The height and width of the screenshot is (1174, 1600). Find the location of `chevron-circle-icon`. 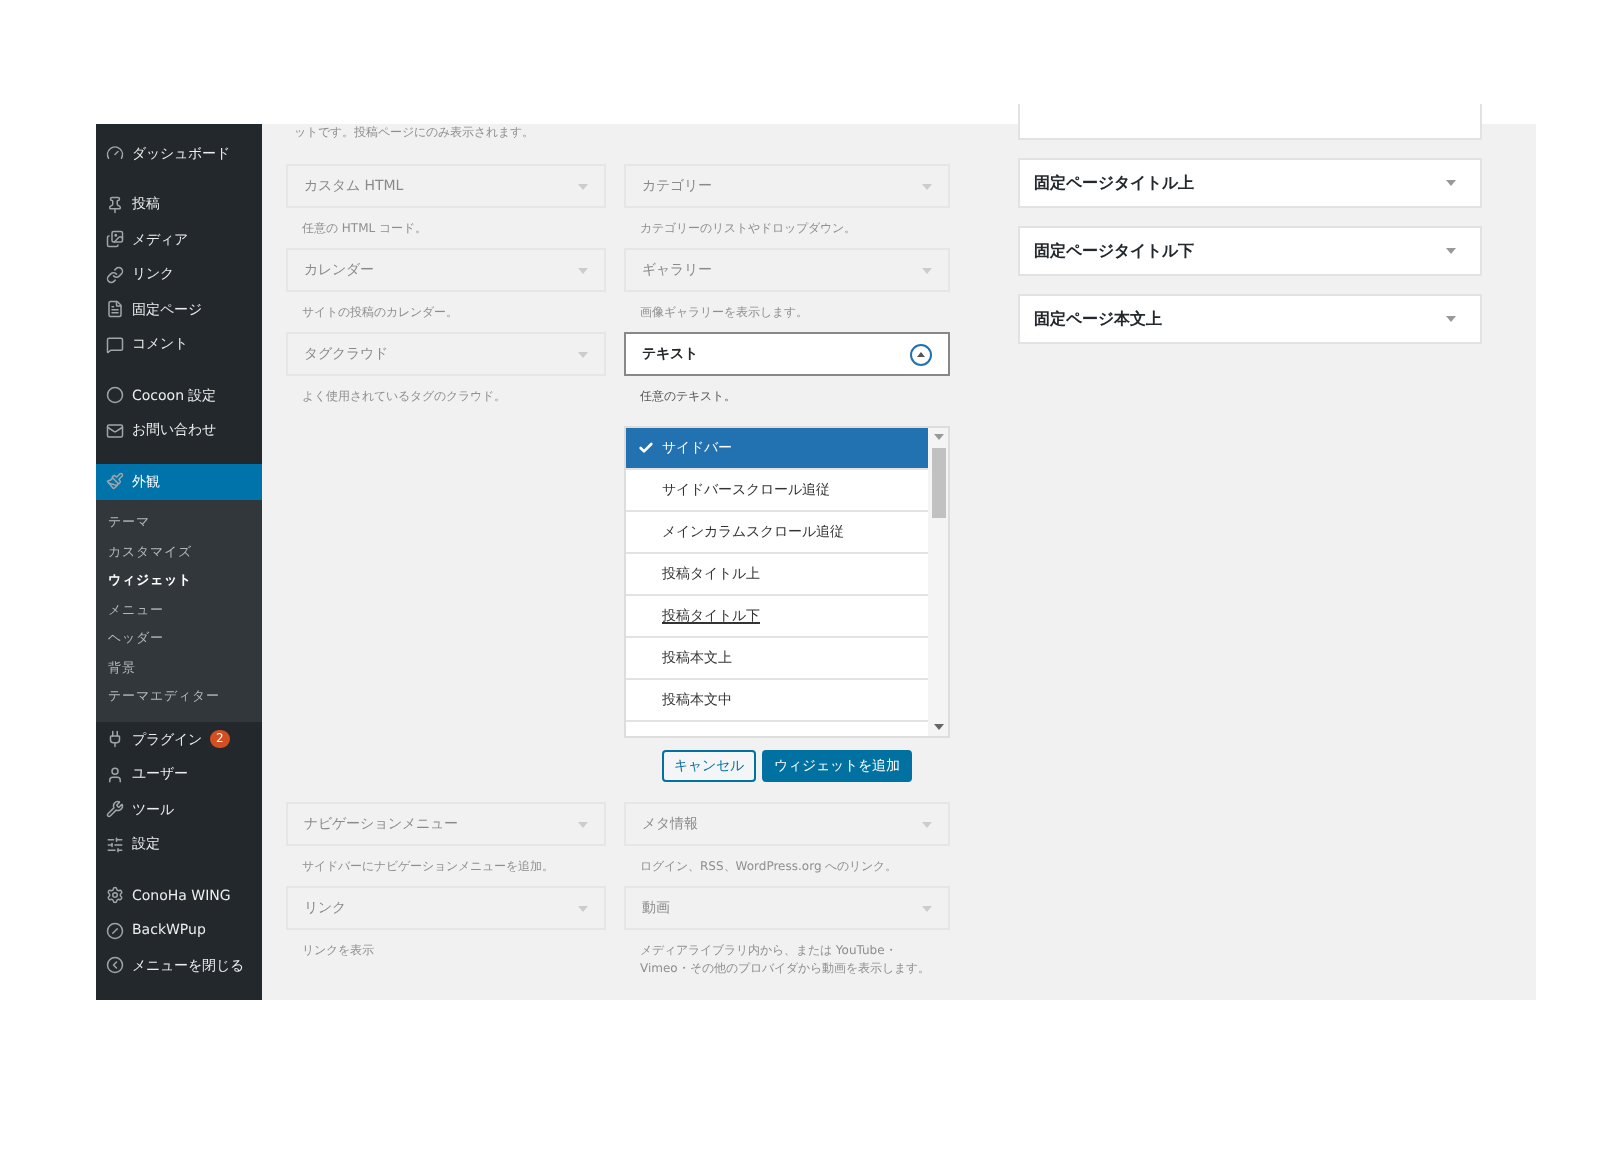

chevron-circle-icon is located at coordinates (115, 965).